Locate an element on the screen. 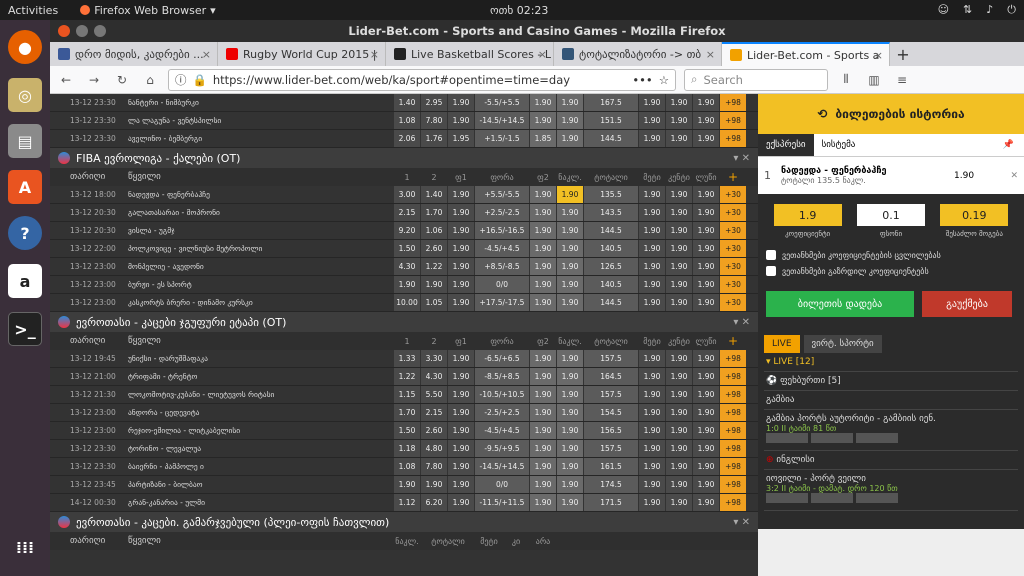  browser-tab-active: Lider-Bet.com - Sports a × is located at coordinates (806, 54).